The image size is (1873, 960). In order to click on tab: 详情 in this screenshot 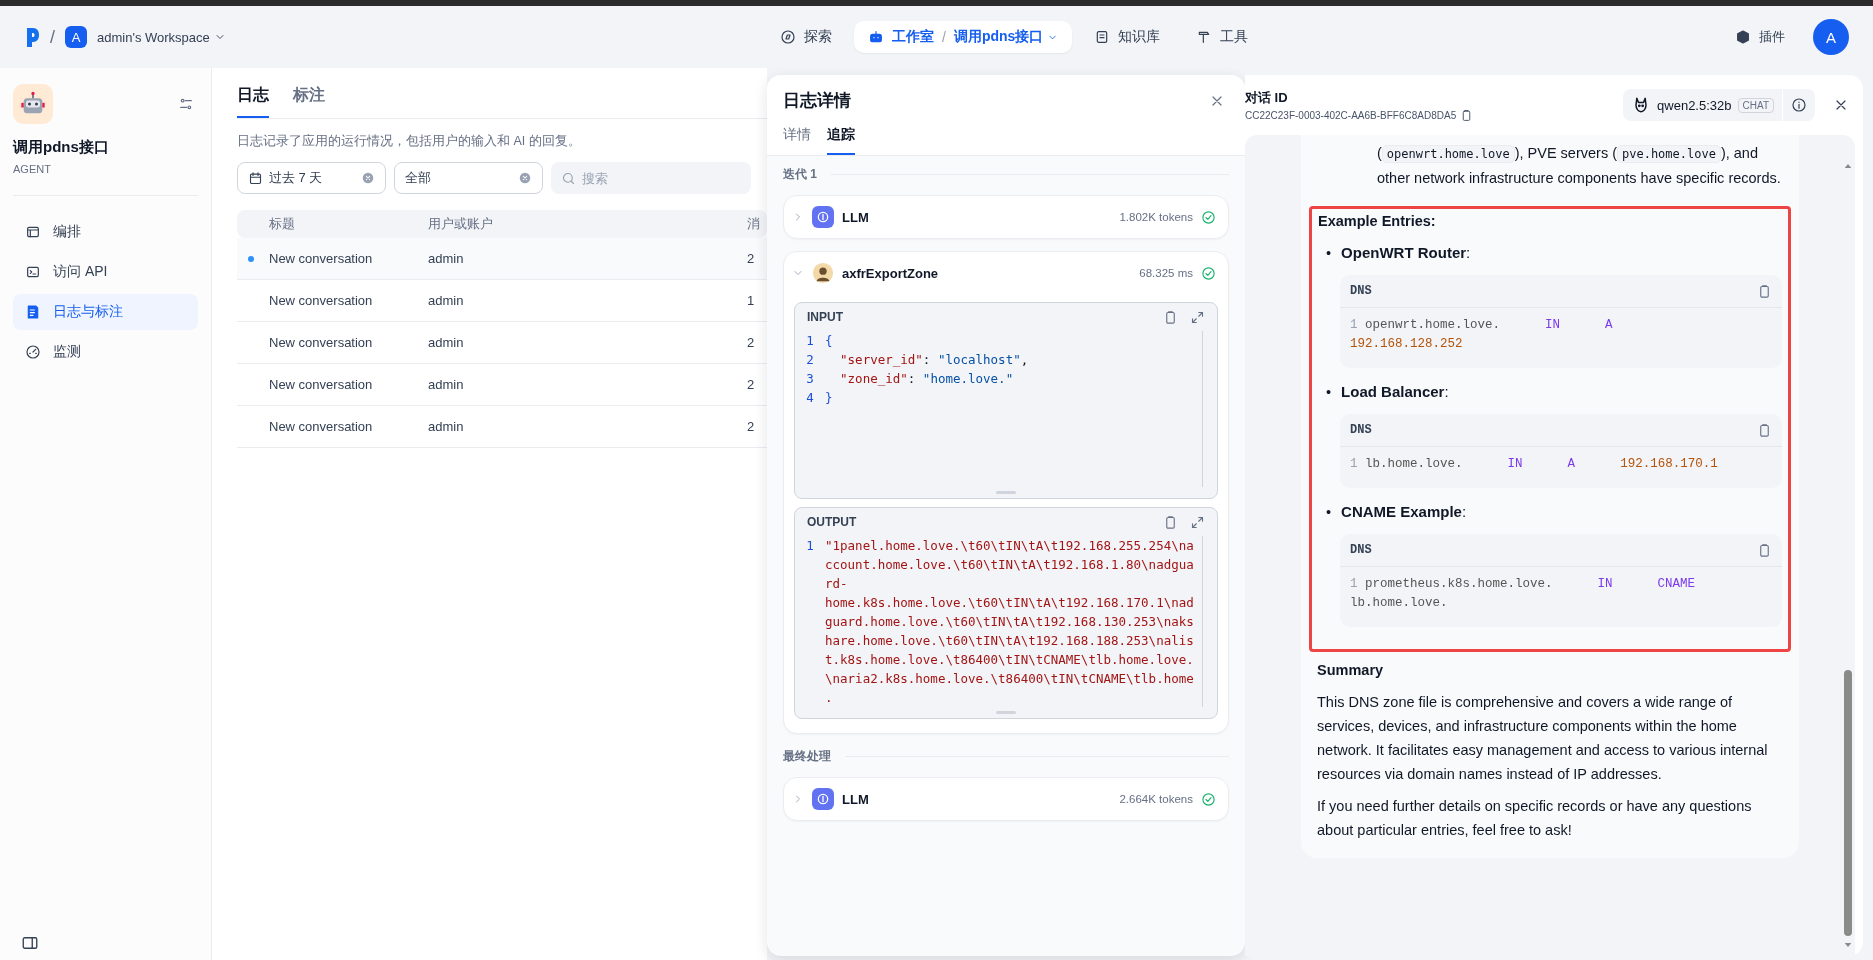, I will do `click(797, 140)`.